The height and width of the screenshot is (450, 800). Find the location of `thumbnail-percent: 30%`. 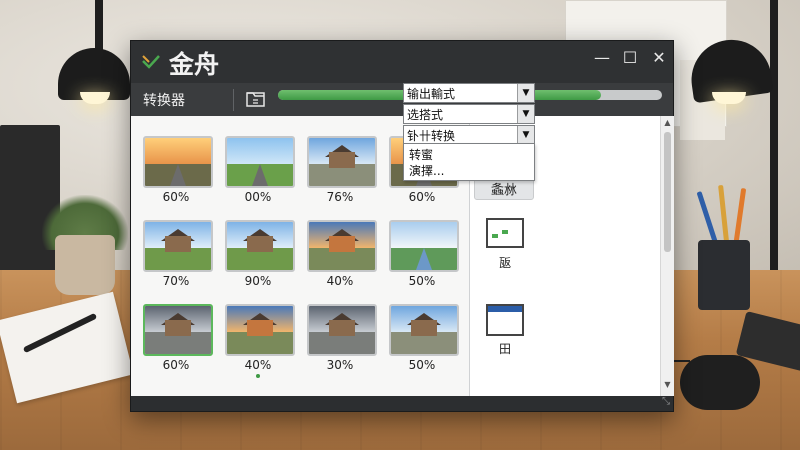

thumbnail-percent: 30% is located at coordinates (340, 365).